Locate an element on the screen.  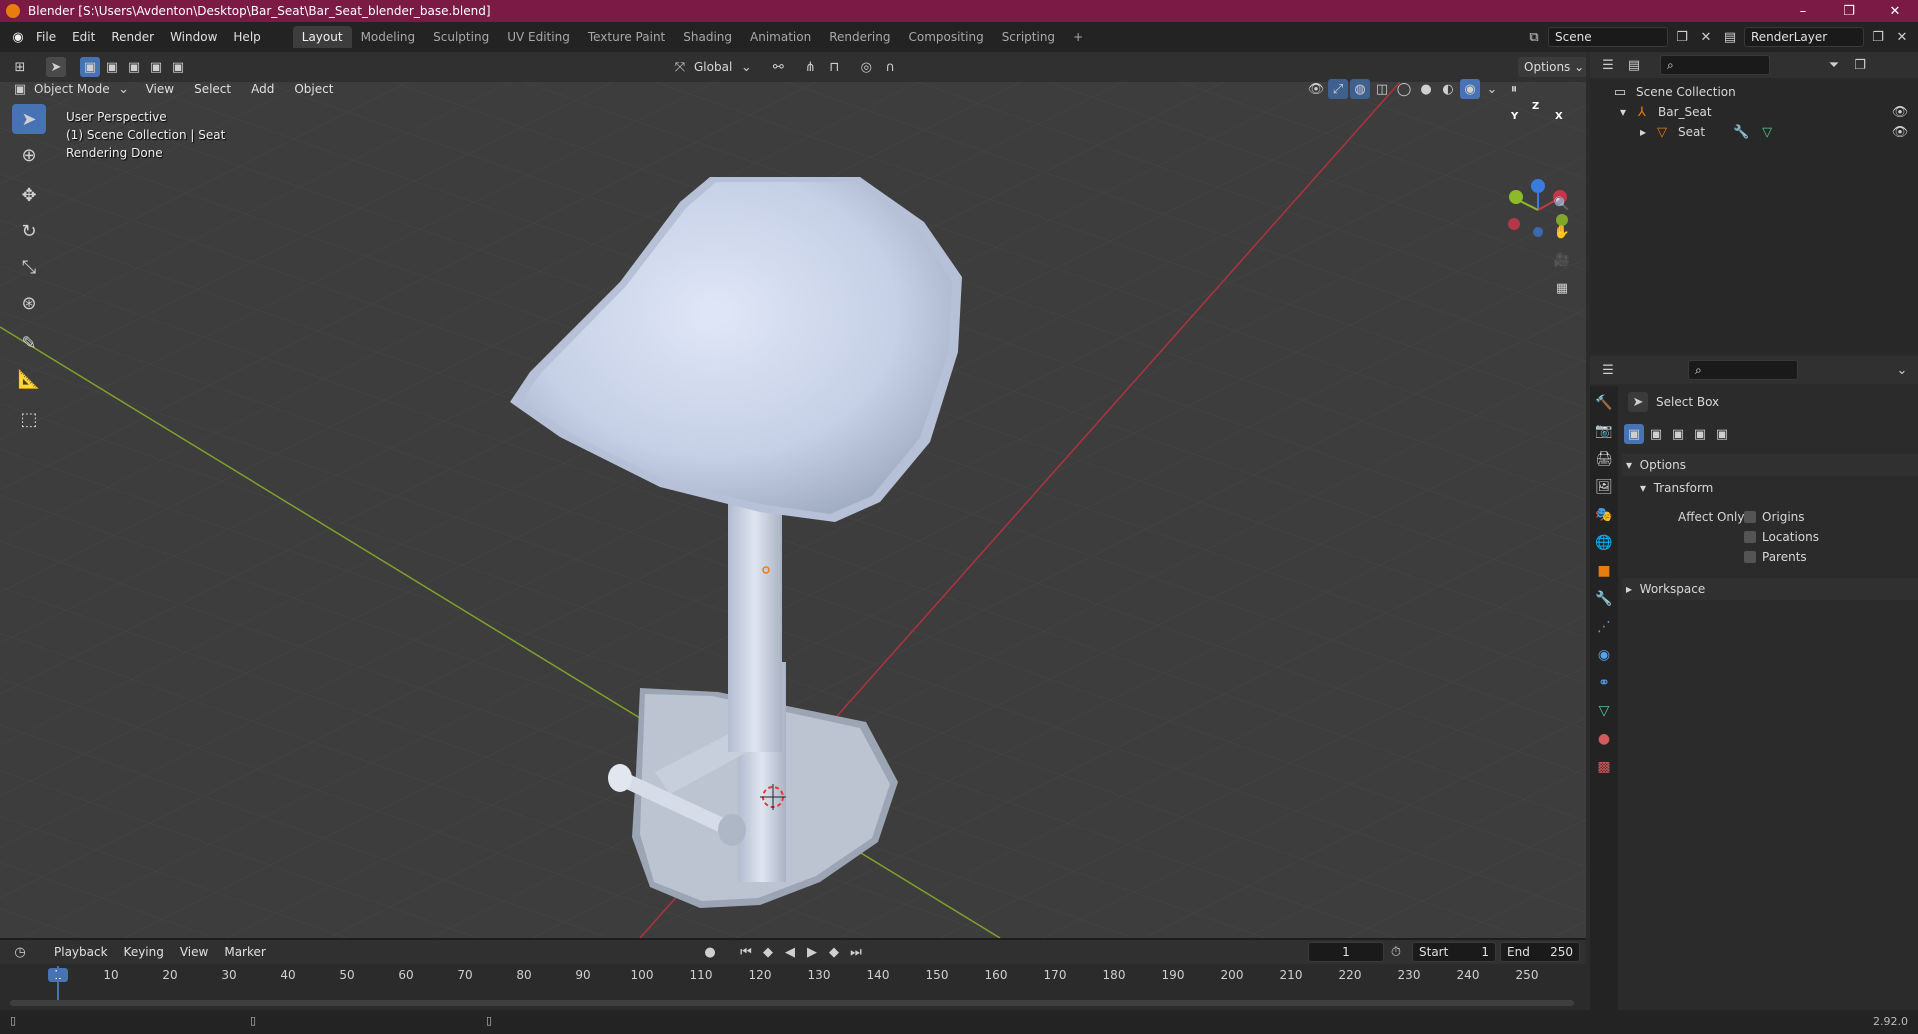
tab-world-icon: 🌐 is located at coordinates (1604, 543).